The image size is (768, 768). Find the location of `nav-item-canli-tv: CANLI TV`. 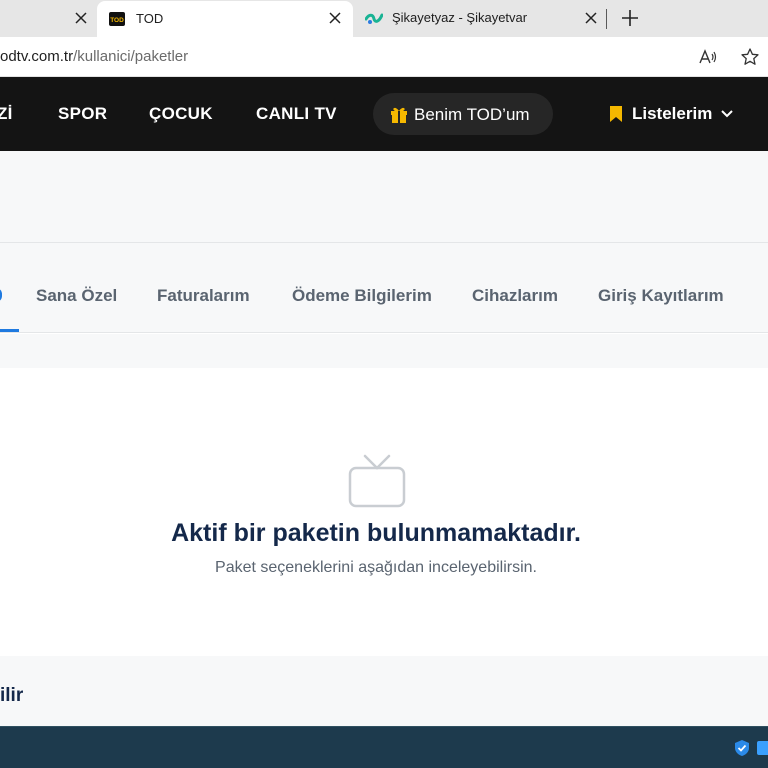

nav-item-canli-tv: CANLI TV is located at coordinates (296, 114).